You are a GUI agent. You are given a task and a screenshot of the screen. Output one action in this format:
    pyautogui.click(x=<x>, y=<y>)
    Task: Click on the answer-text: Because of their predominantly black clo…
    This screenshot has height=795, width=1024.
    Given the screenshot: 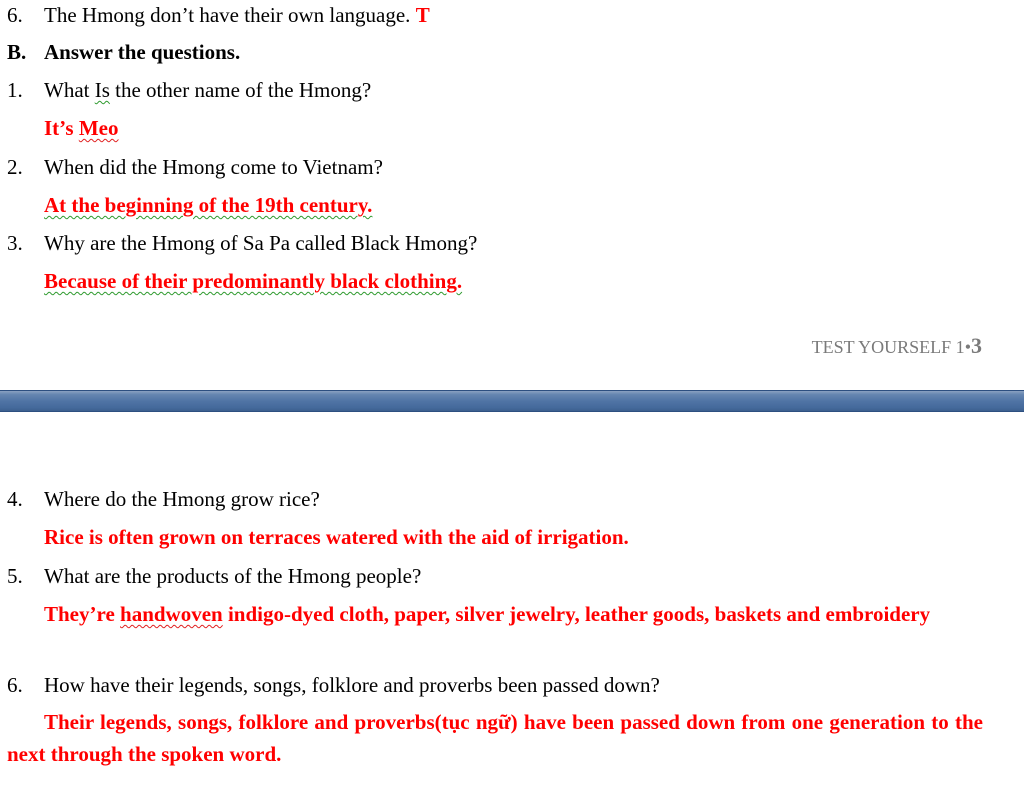 What is the action you would take?
    pyautogui.click(x=253, y=281)
    